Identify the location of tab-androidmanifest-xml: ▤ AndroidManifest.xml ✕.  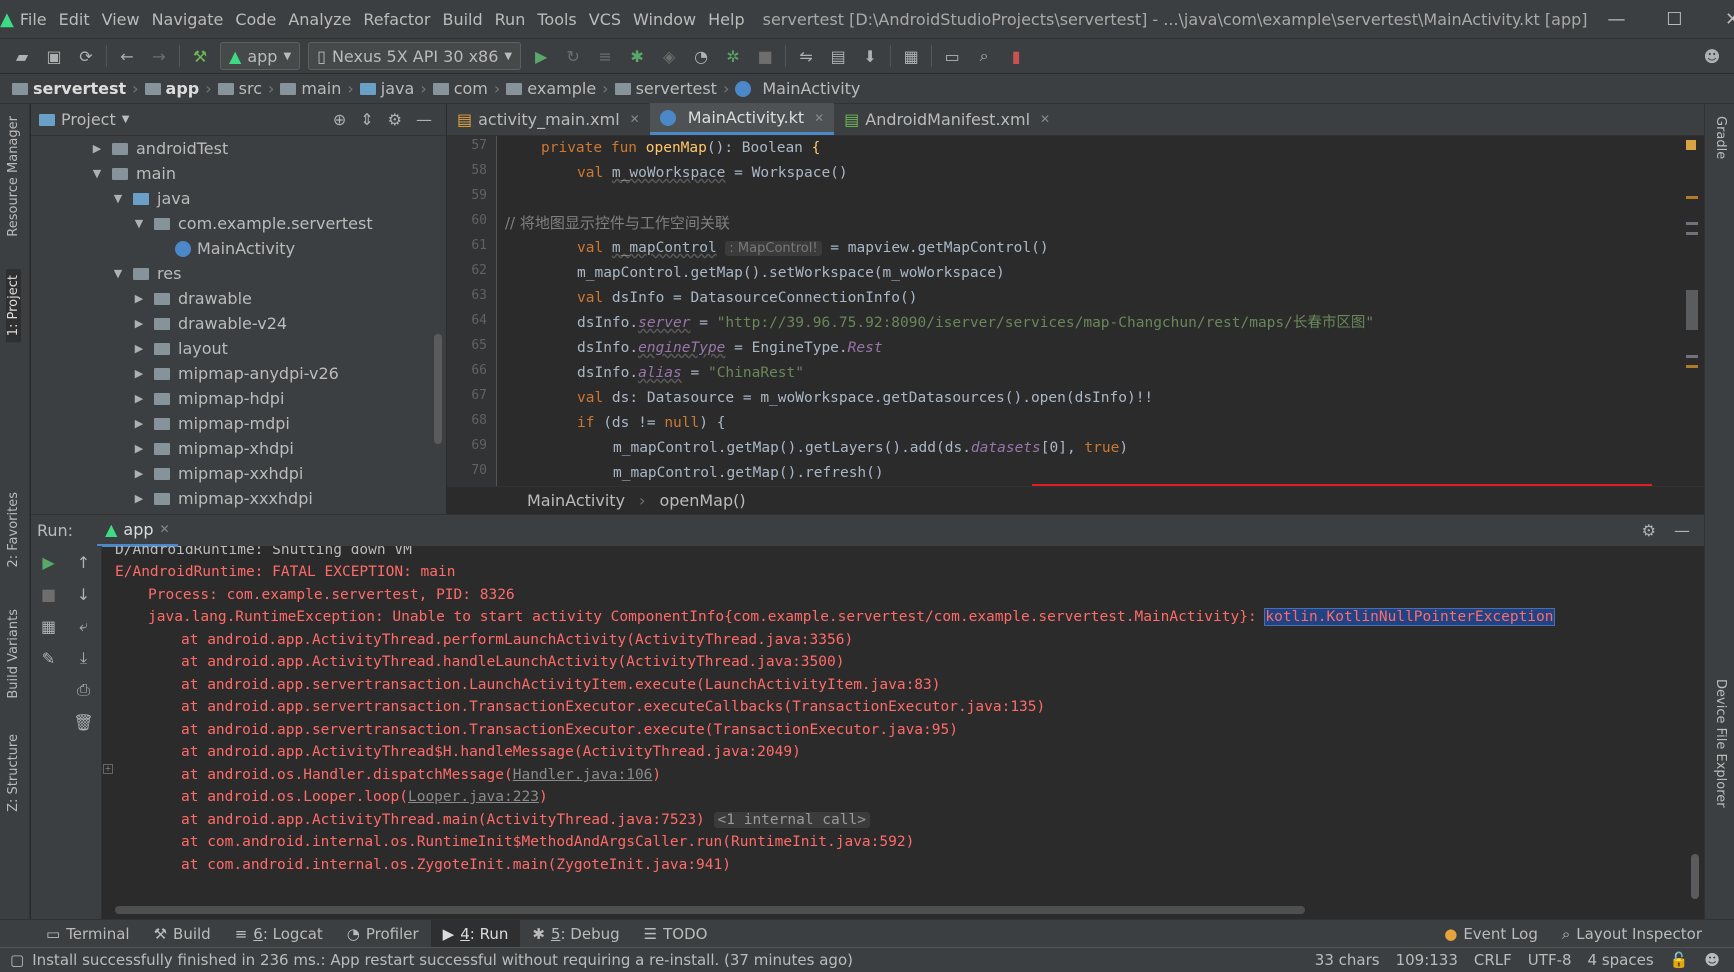
(947, 119).